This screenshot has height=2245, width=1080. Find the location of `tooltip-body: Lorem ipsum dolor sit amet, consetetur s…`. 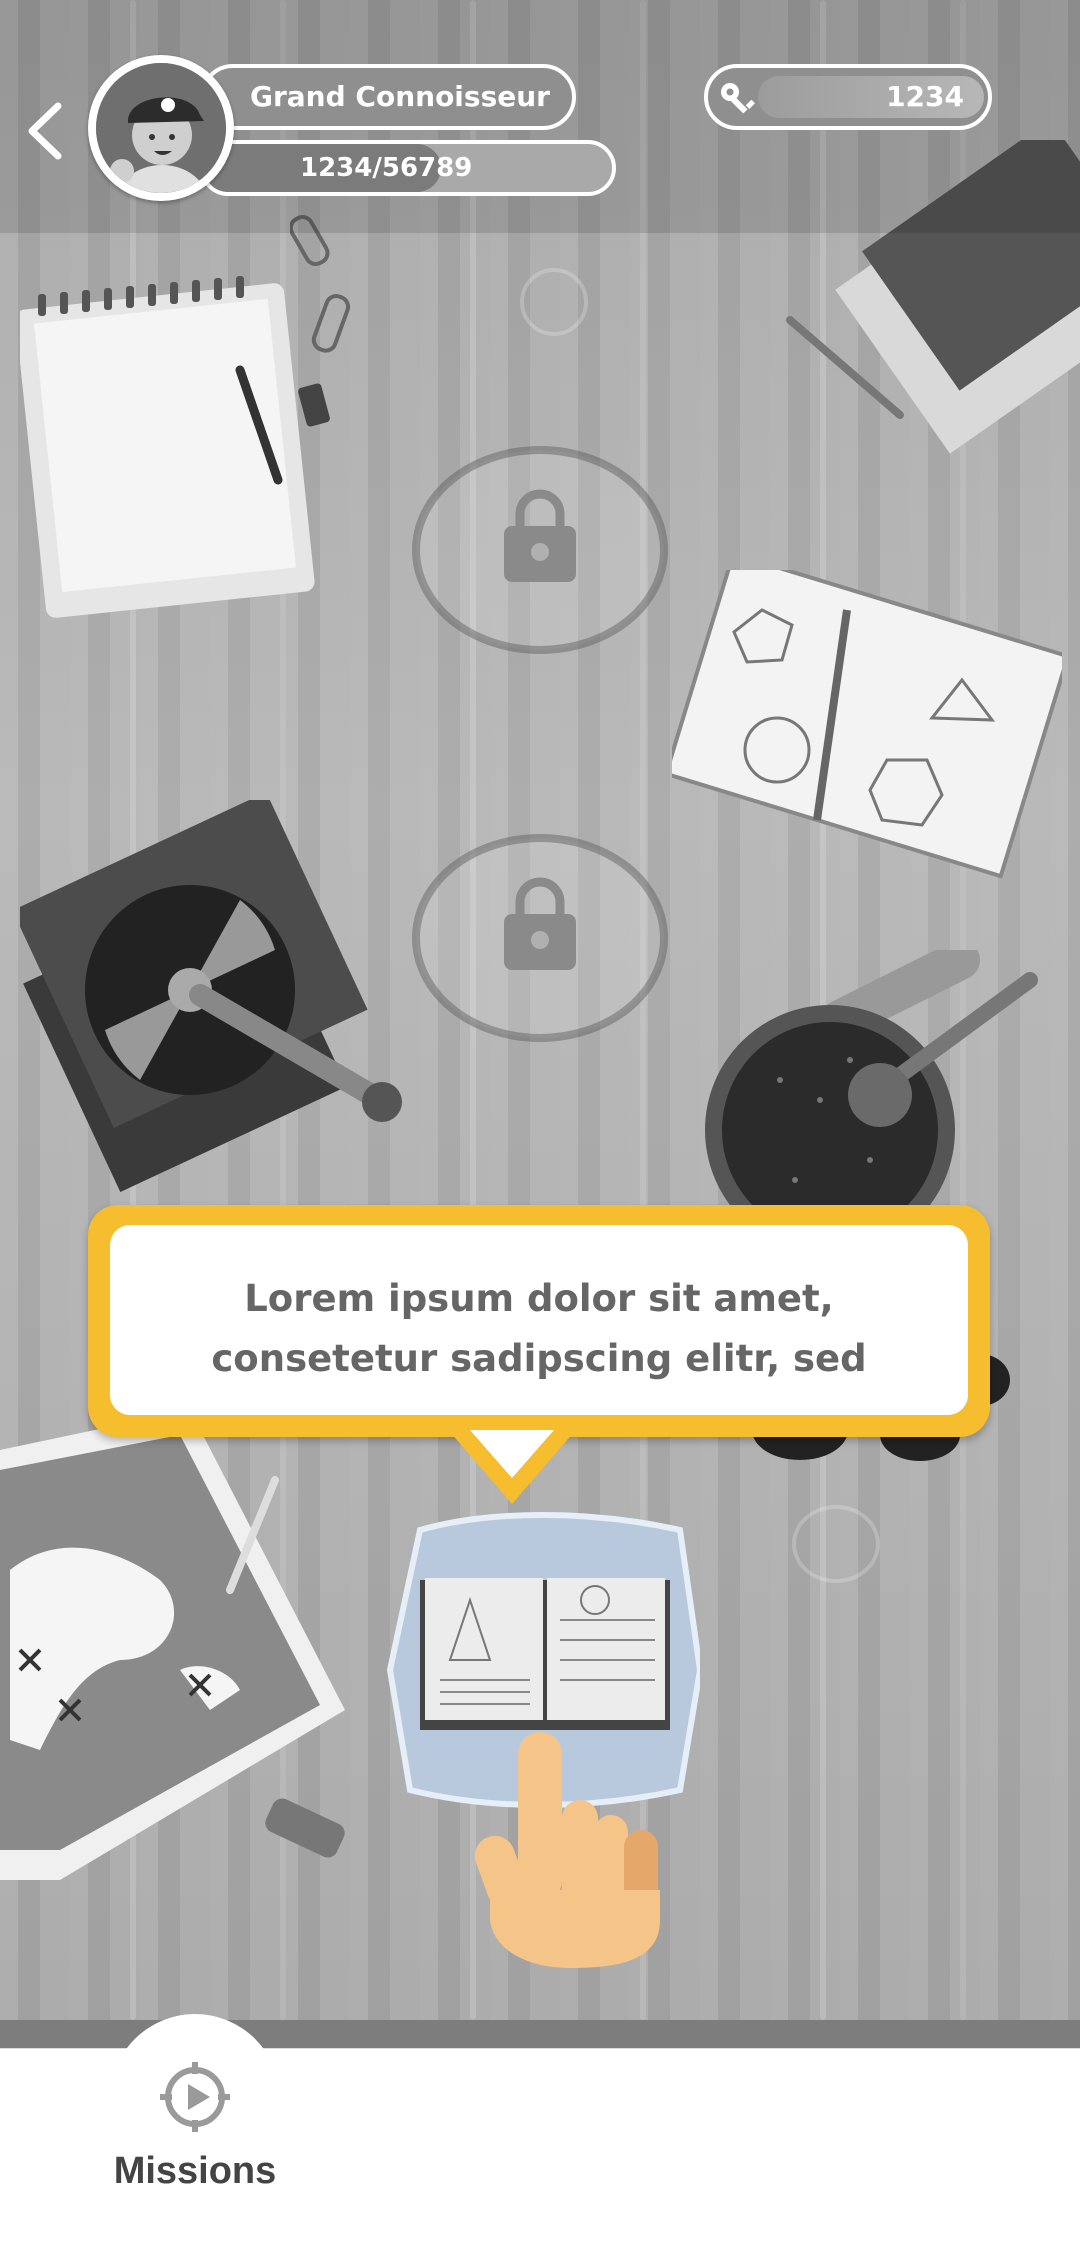

tooltip-body: Lorem ipsum dolor sit amet, consetetur s… is located at coordinates (539, 1320).